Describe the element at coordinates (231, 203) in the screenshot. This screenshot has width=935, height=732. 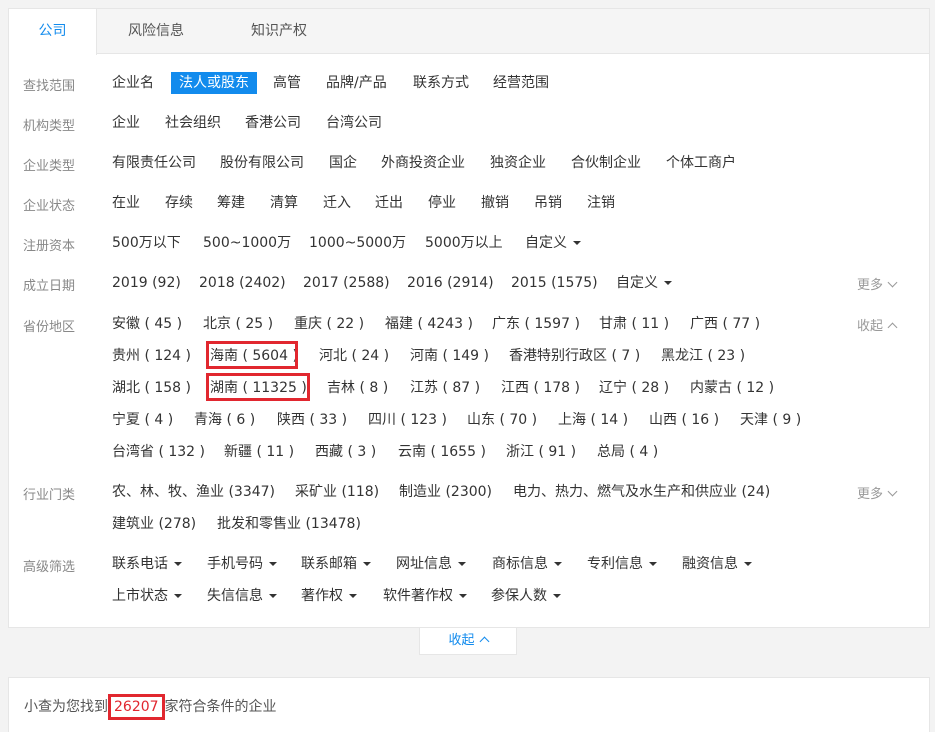
I see `status-option-preparing: 筹建` at that location.